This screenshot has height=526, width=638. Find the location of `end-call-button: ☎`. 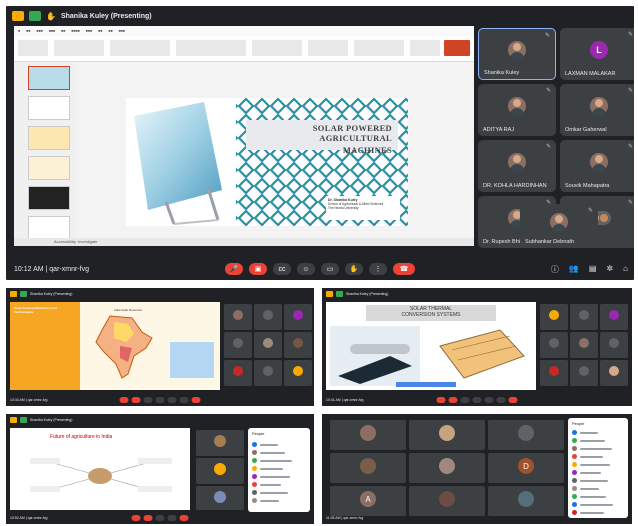

end-call-button: ☎ is located at coordinates (404, 269).